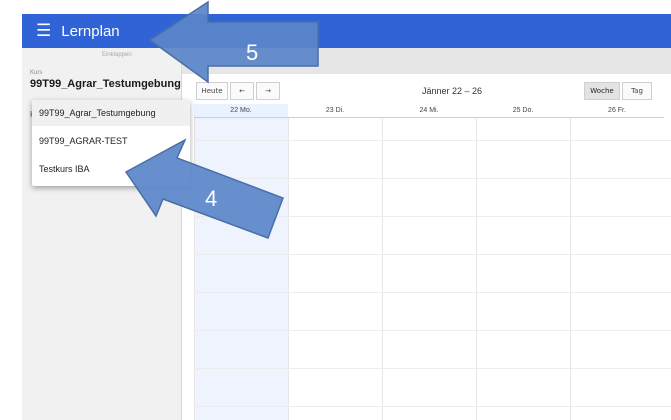 Image resolution: width=671 pixels, height=420 pixels. What do you see at coordinates (252, 52) in the screenshot?
I see `annotation-number-5: 5` at bounding box center [252, 52].